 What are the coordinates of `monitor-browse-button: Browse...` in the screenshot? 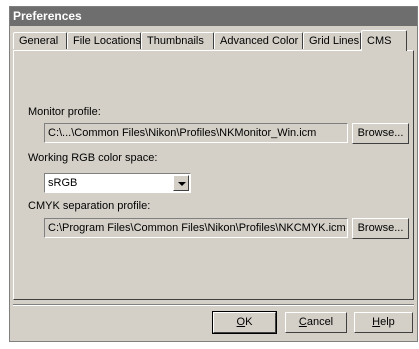 It's located at (380, 133).